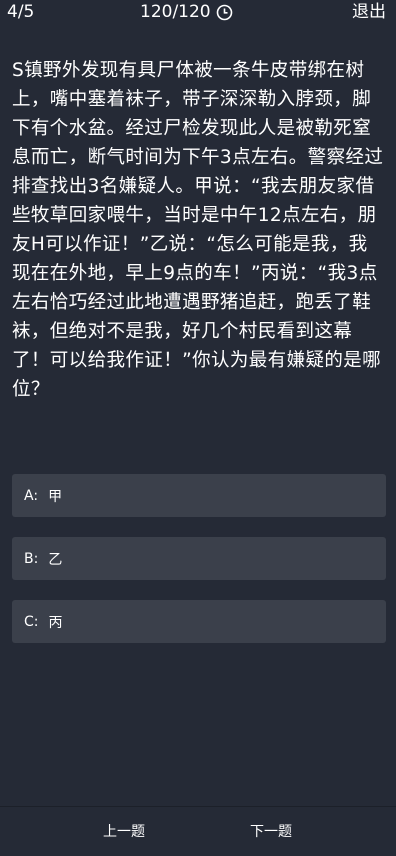 The width and height of the screenshot is (396, 856). What do you see at coordinates (271, 832) in the screenshot?
I see `next-question-button: 下一题` at bounding box center [271, 832].